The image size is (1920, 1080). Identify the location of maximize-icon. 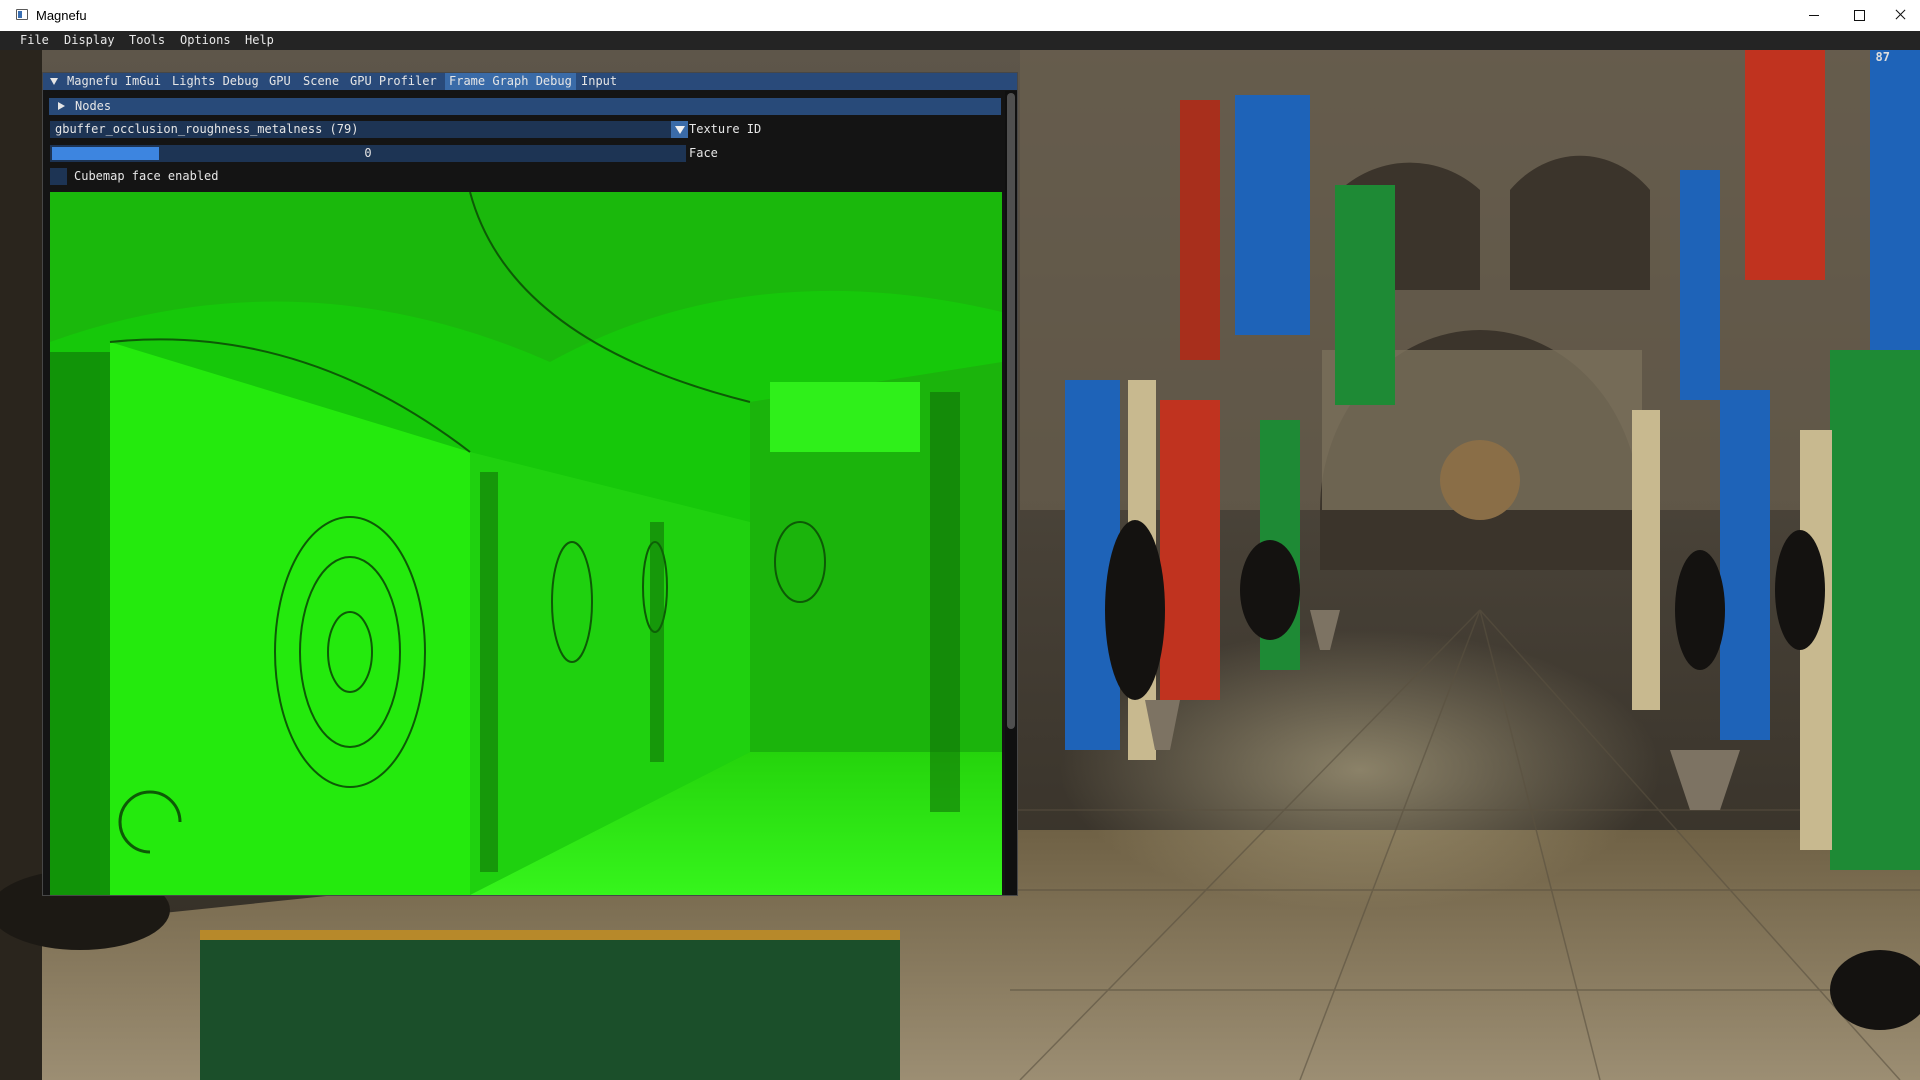
(1859, 15).